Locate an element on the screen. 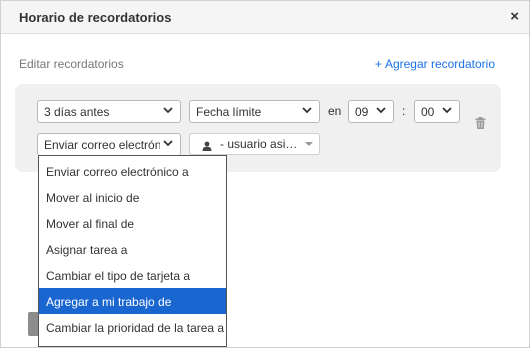  dropdown-option: Cambiar la prioridad de la tarea a is located at coordinates (132, 327).